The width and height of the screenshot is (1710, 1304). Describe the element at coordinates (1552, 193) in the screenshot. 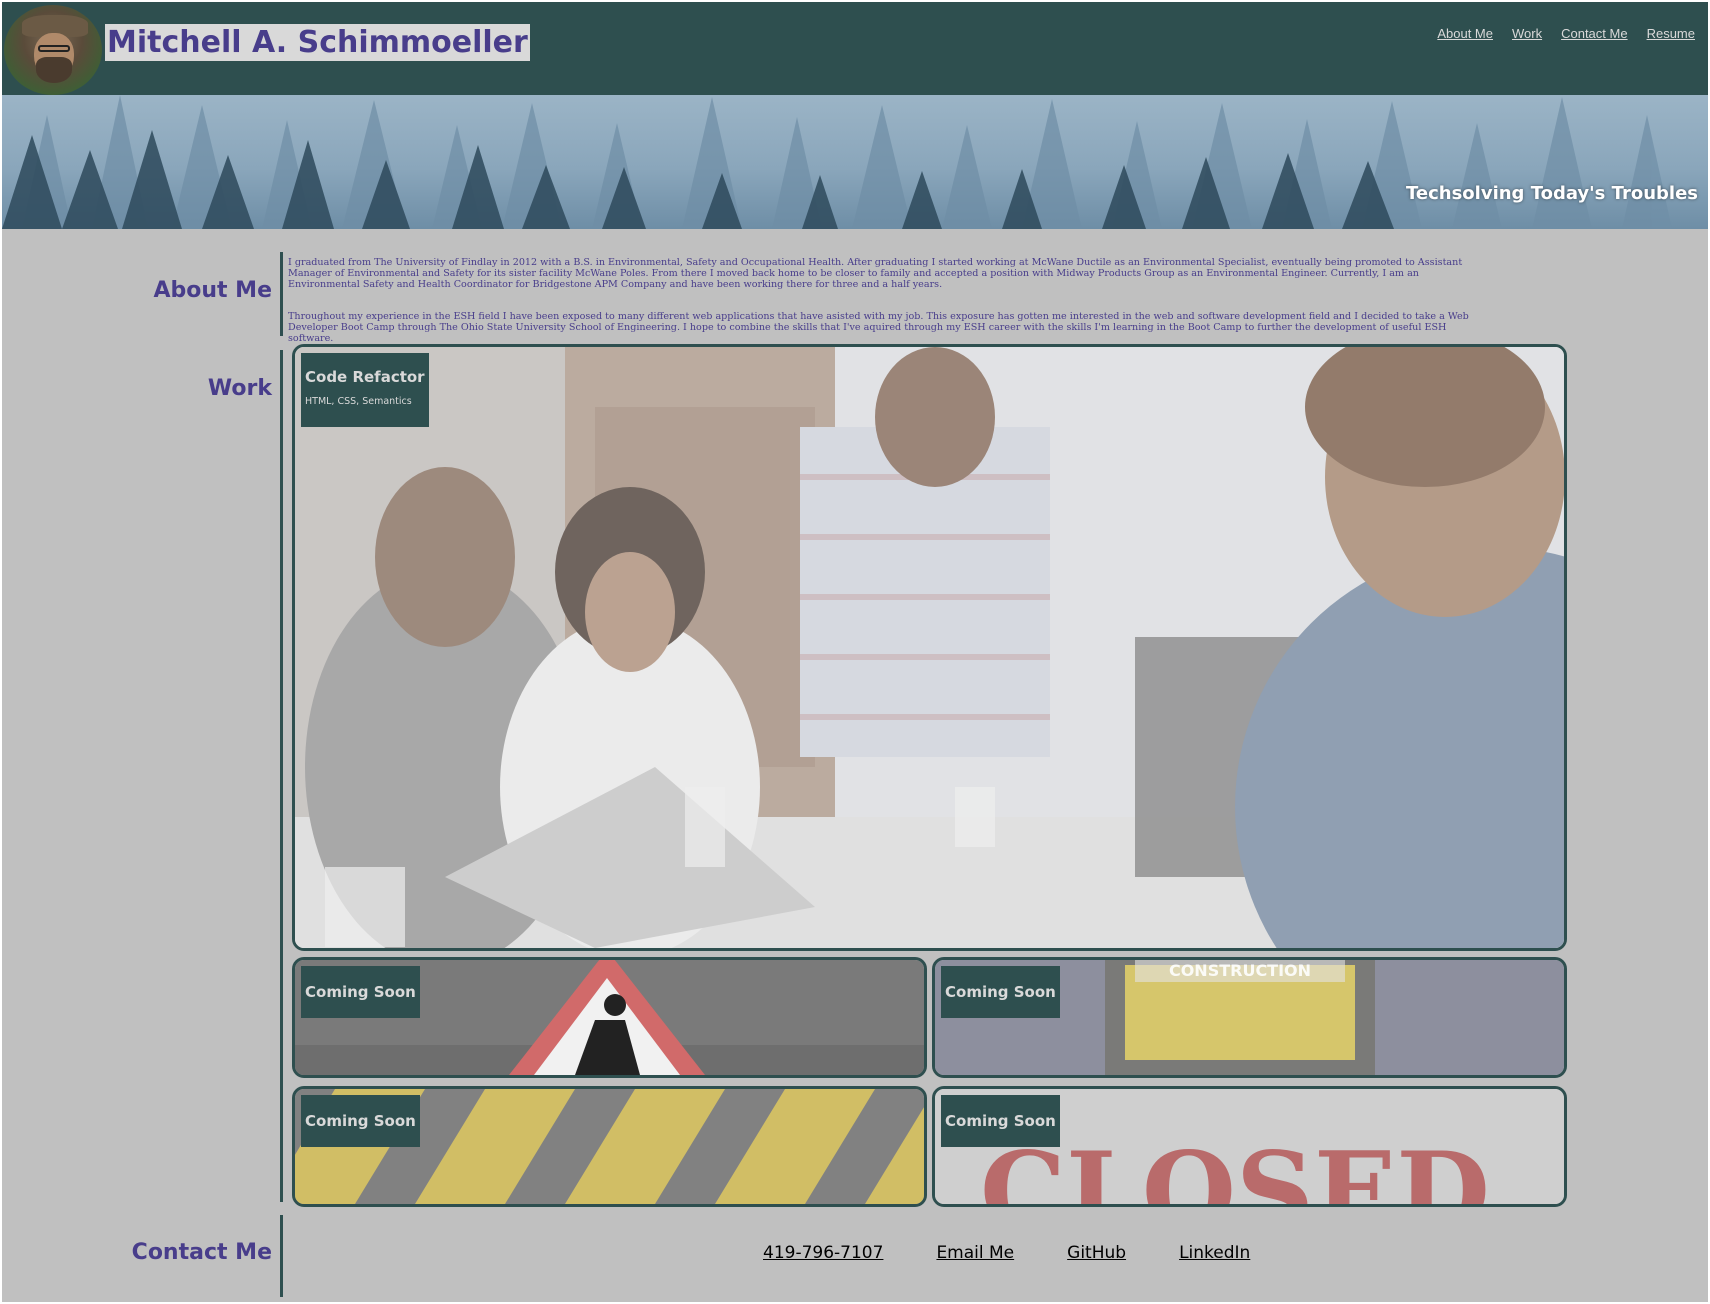

I see `banner-tagline: Techsolving Today's Troubles` at that location.